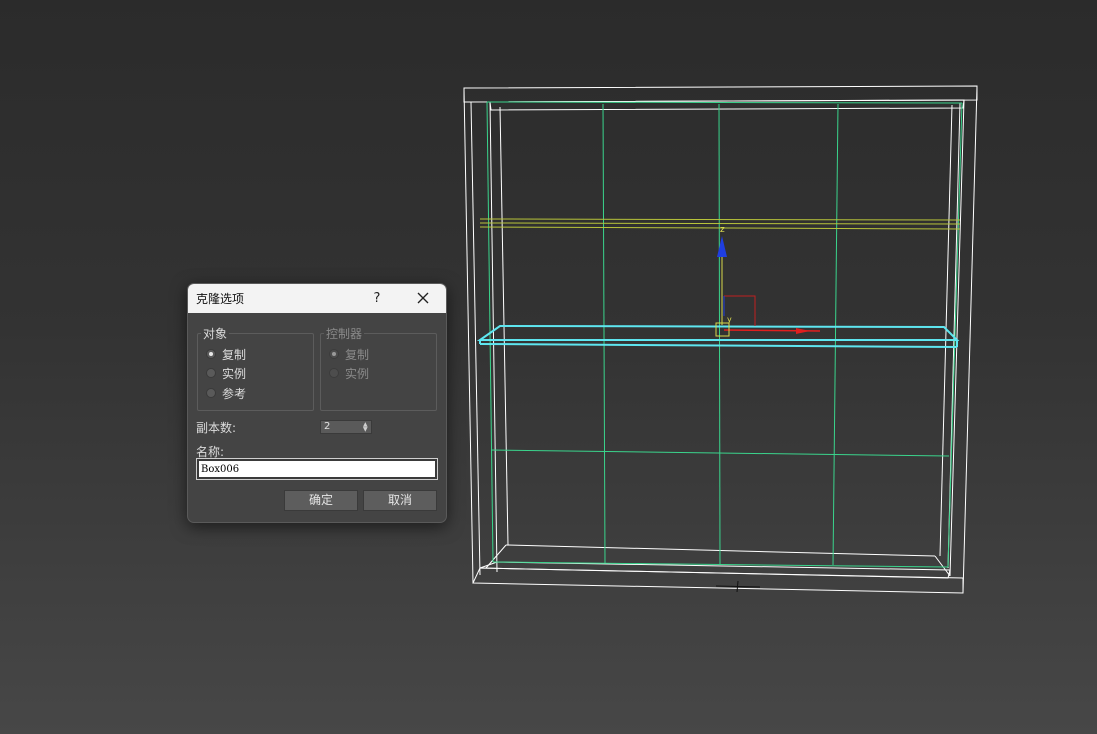 The height and width of the screenshot is (734, 1097). Describe the element at coordinates (215, 333) in the screenshot. I see `object-group-legend: 对象` at that location.